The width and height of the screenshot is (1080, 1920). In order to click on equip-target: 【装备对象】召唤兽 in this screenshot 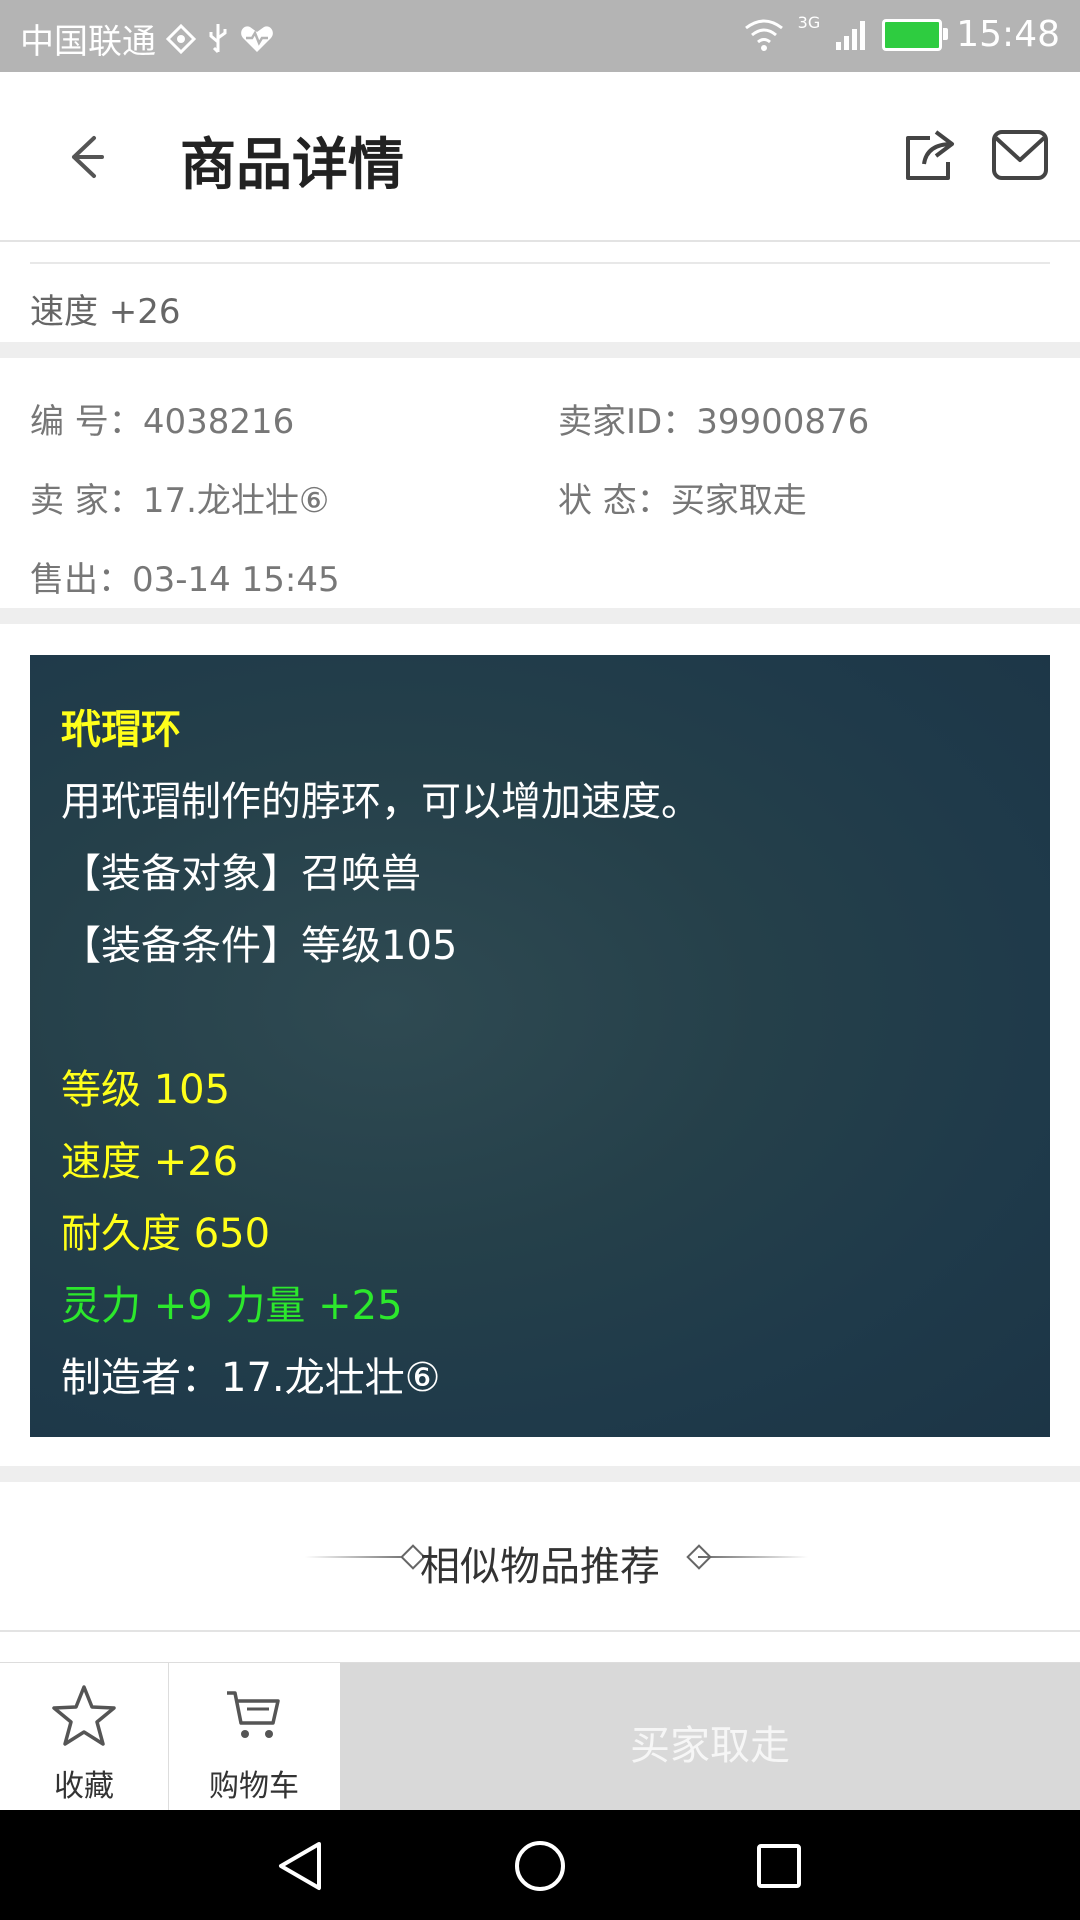, I will do `click(241, 874)`.